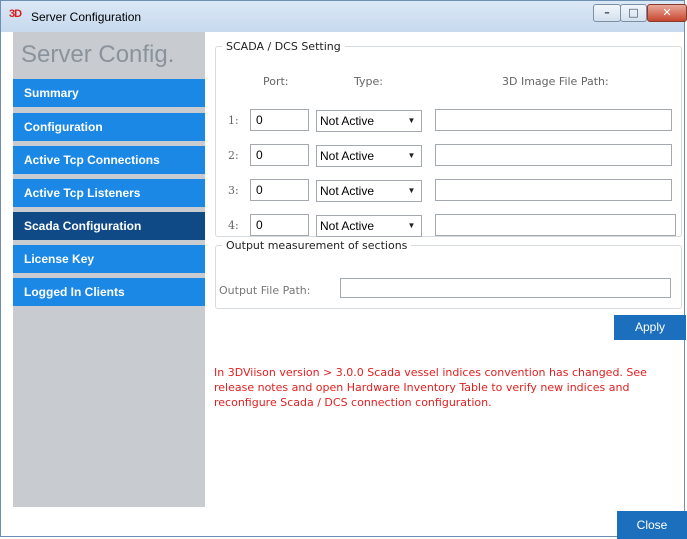 This screenshot has width=687, height=539. I want to click on sidebar-item-license-key: License Key, so click(109, 259).